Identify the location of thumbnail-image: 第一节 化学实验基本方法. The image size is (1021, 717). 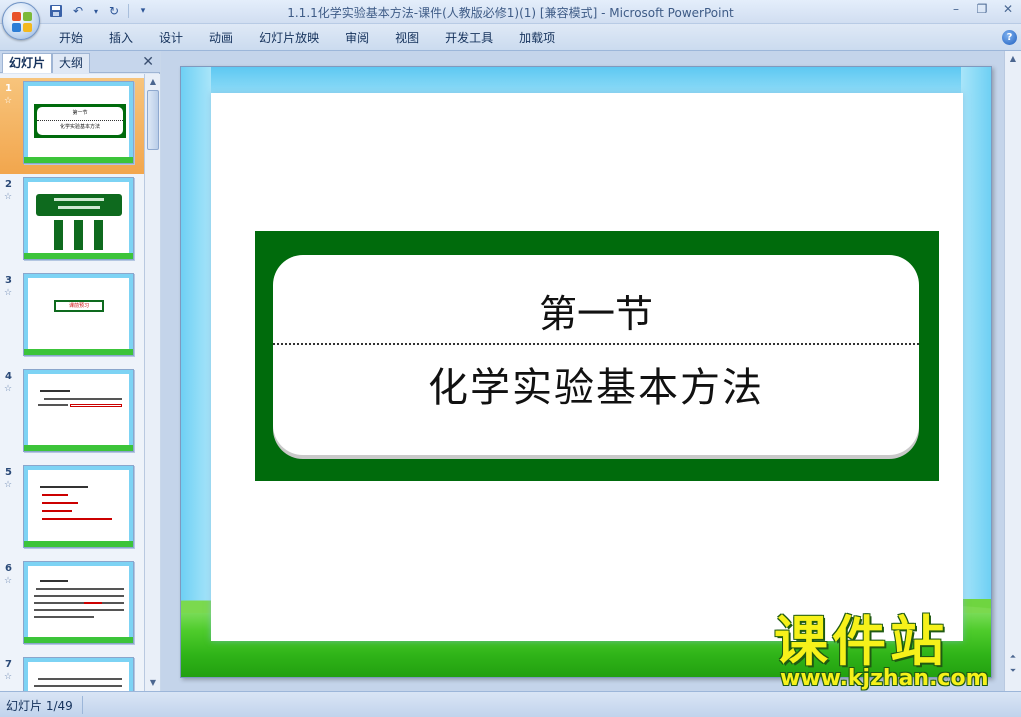
(78, 122).